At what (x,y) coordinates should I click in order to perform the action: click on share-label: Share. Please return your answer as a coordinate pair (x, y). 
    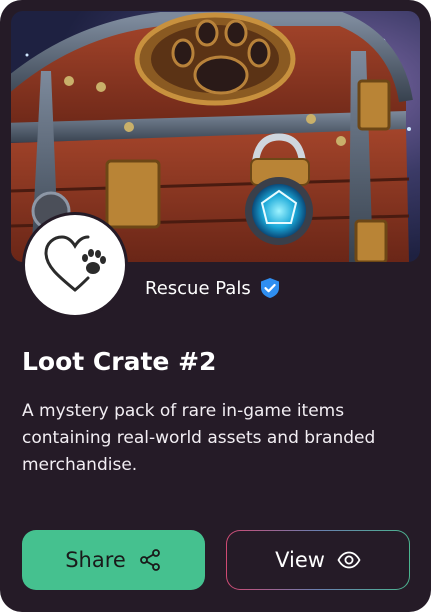
    Looking at the image, I should click on (95, 560).